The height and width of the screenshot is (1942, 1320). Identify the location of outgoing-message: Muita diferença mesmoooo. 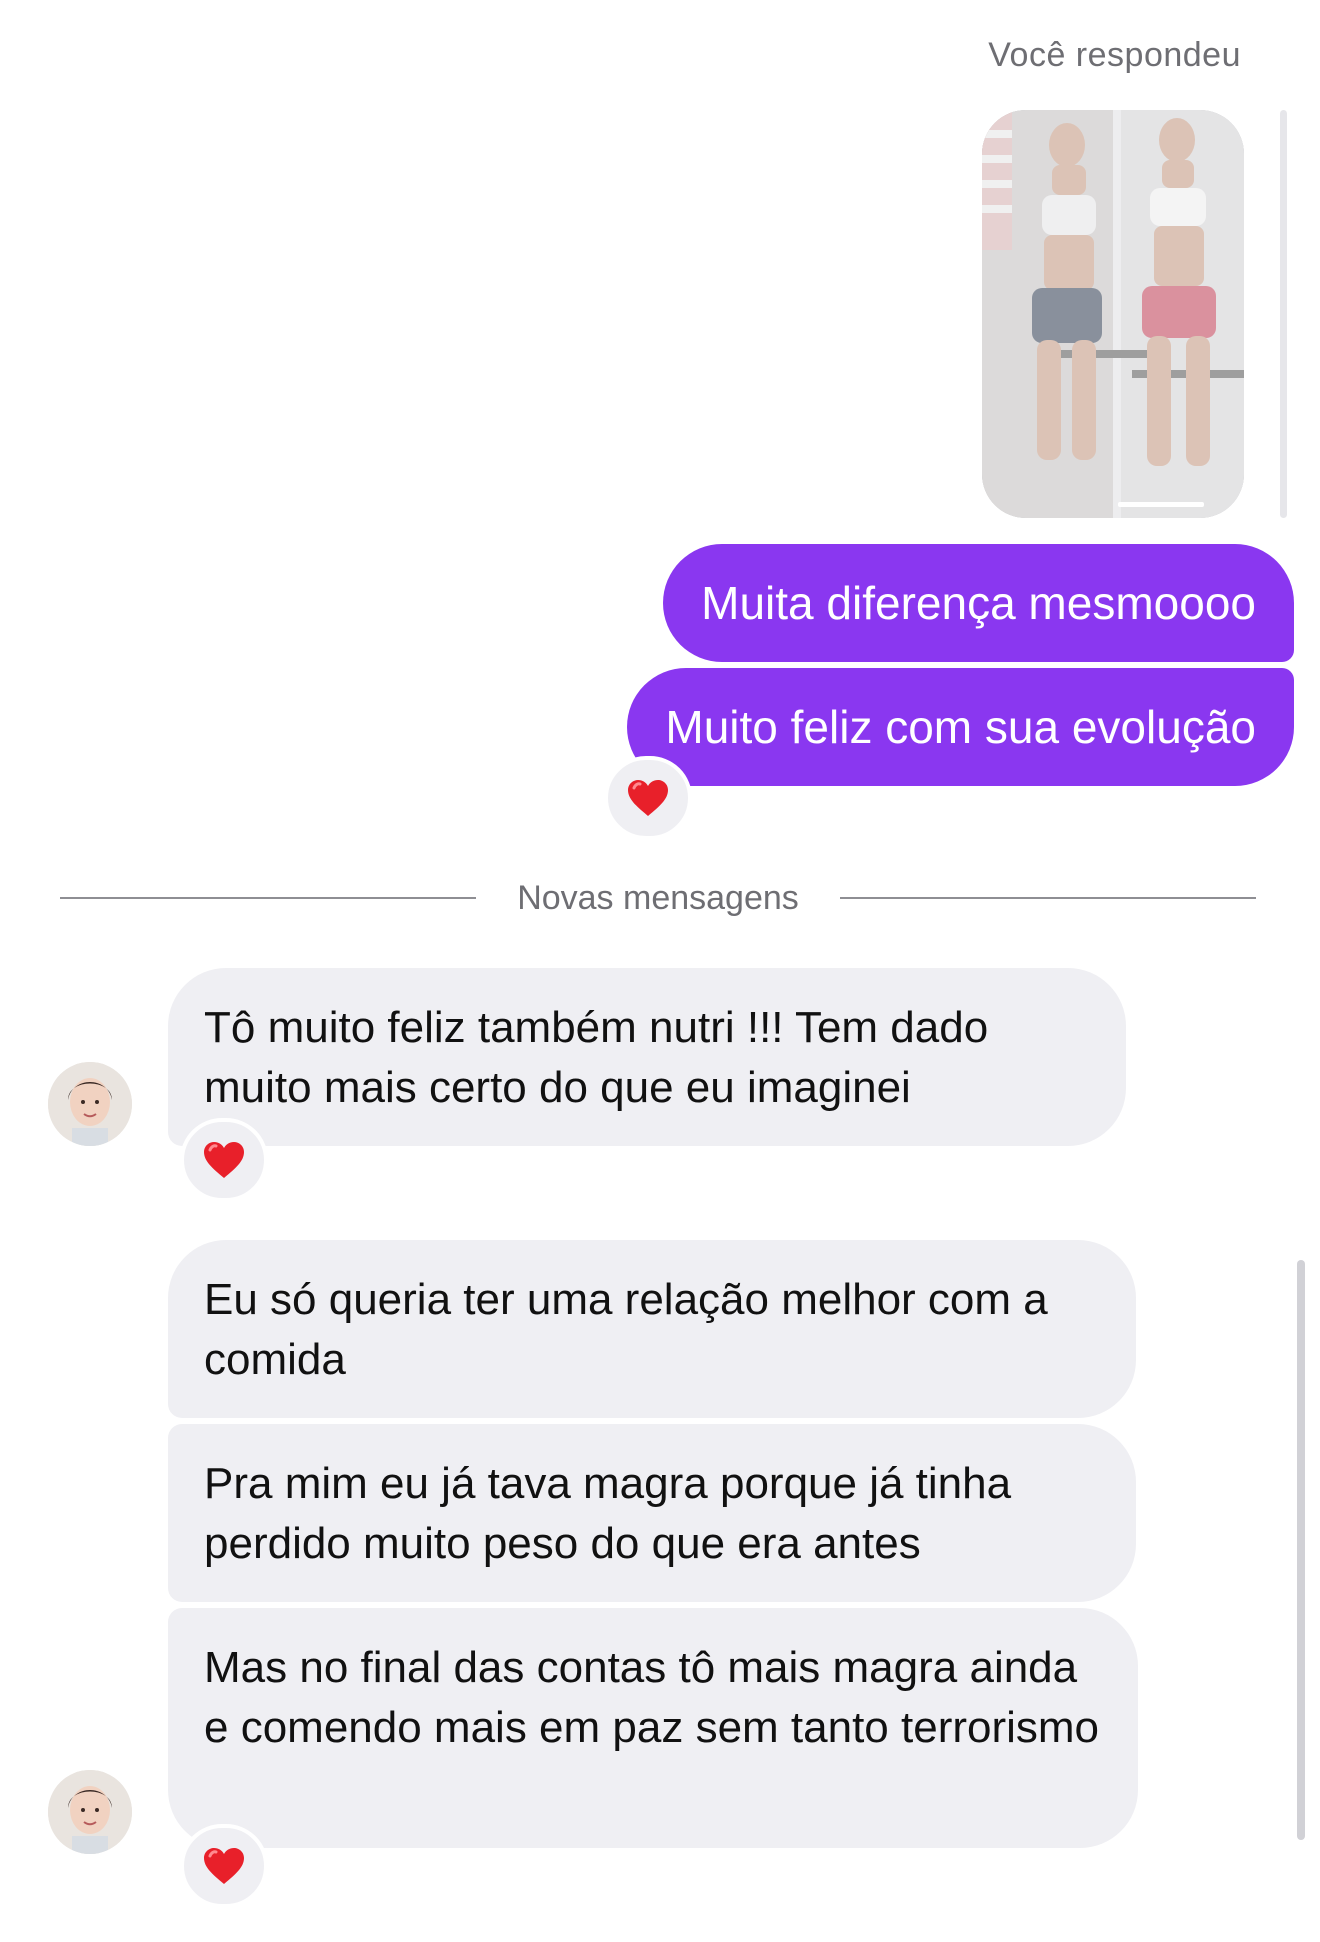
(978, 603).